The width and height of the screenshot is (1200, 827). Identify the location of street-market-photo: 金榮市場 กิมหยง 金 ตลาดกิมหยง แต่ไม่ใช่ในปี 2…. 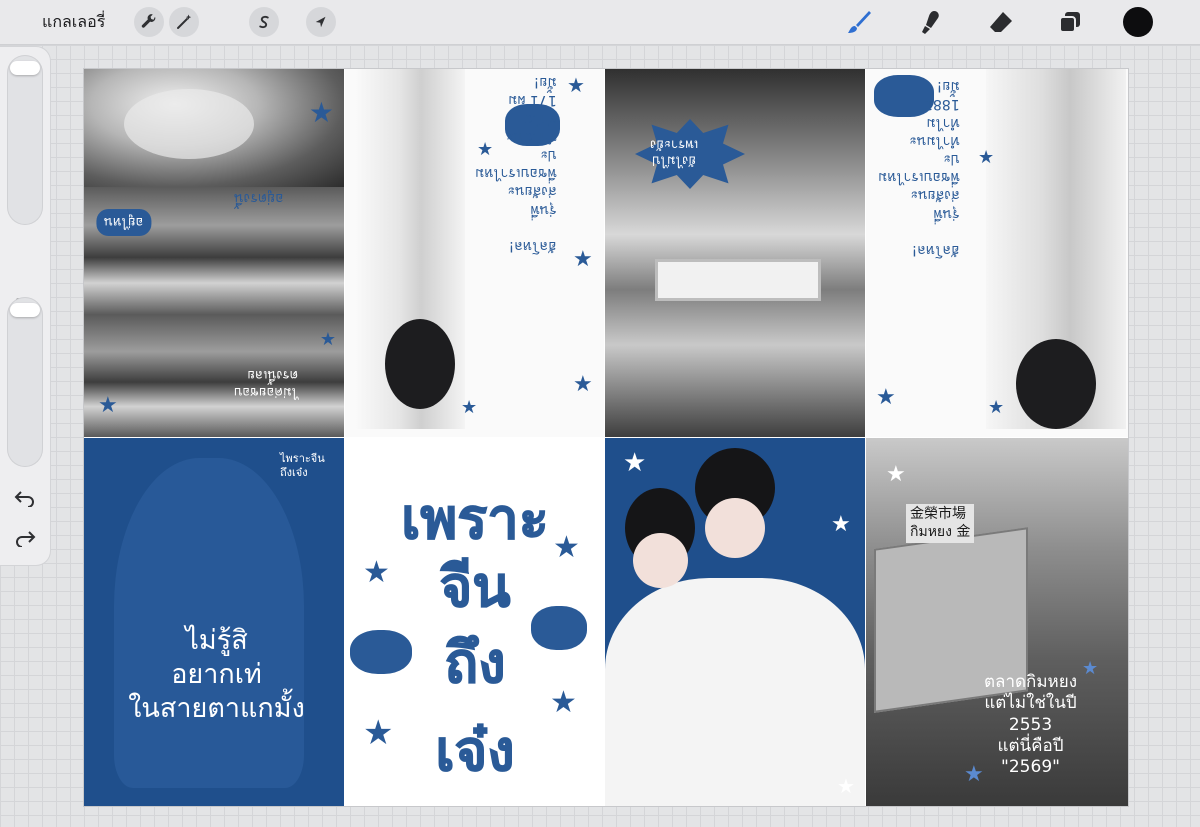
(997, 622).